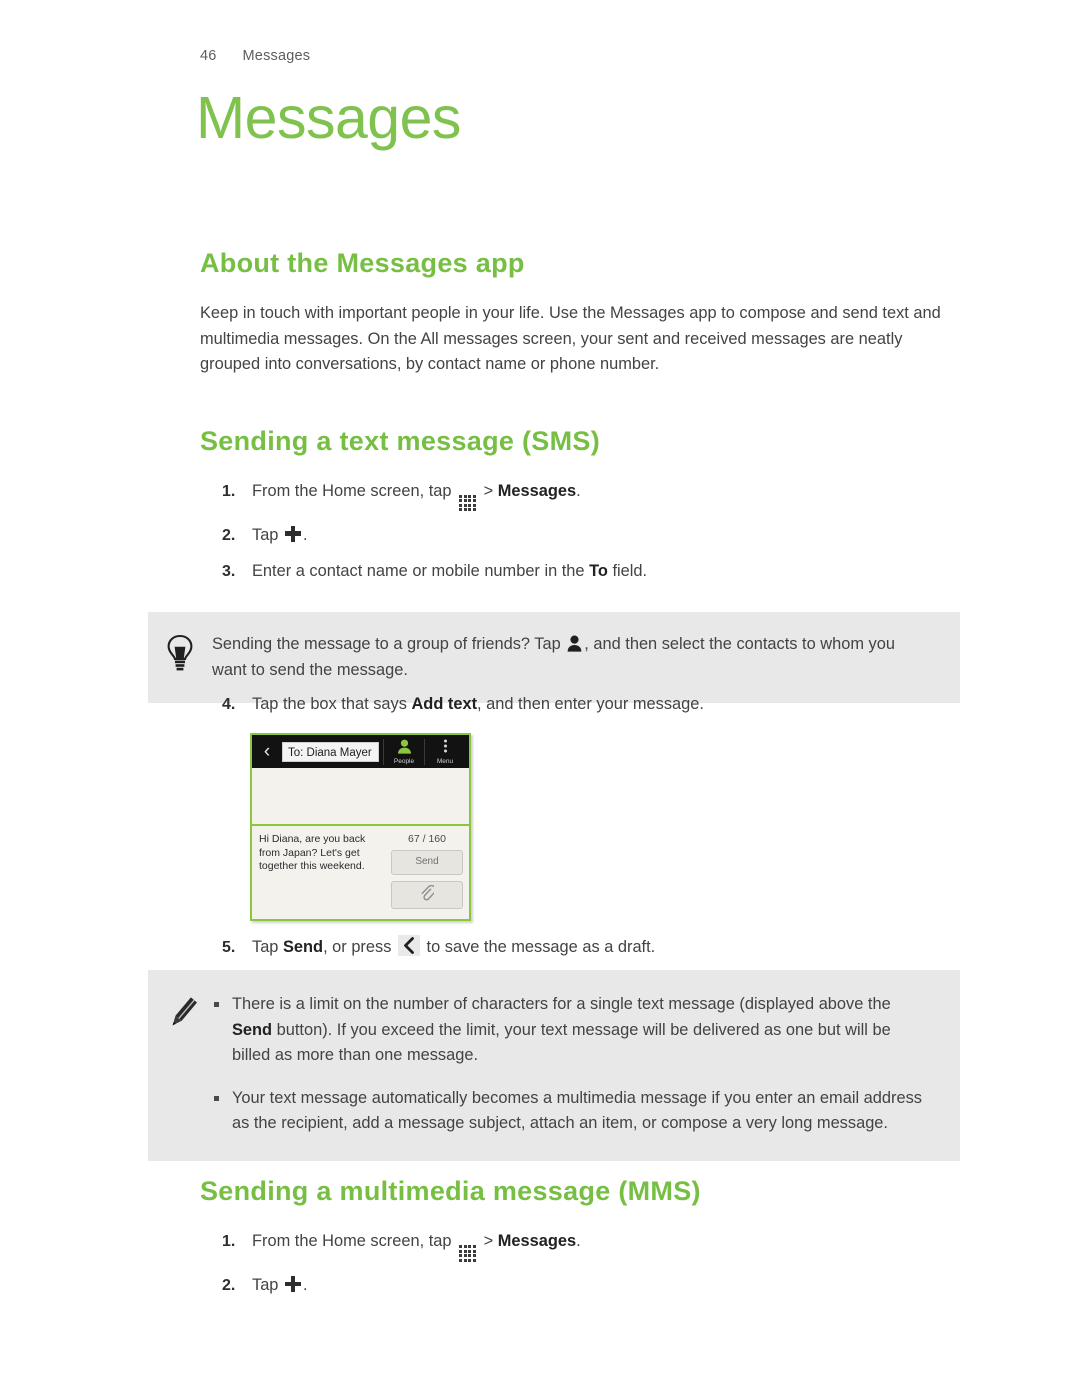 This screenshot has width=1080, height=1397. Describe the element at coordinates (541, 947) in the screenshot. I see `step-text-tail: to save the message as a draft.` at that location.